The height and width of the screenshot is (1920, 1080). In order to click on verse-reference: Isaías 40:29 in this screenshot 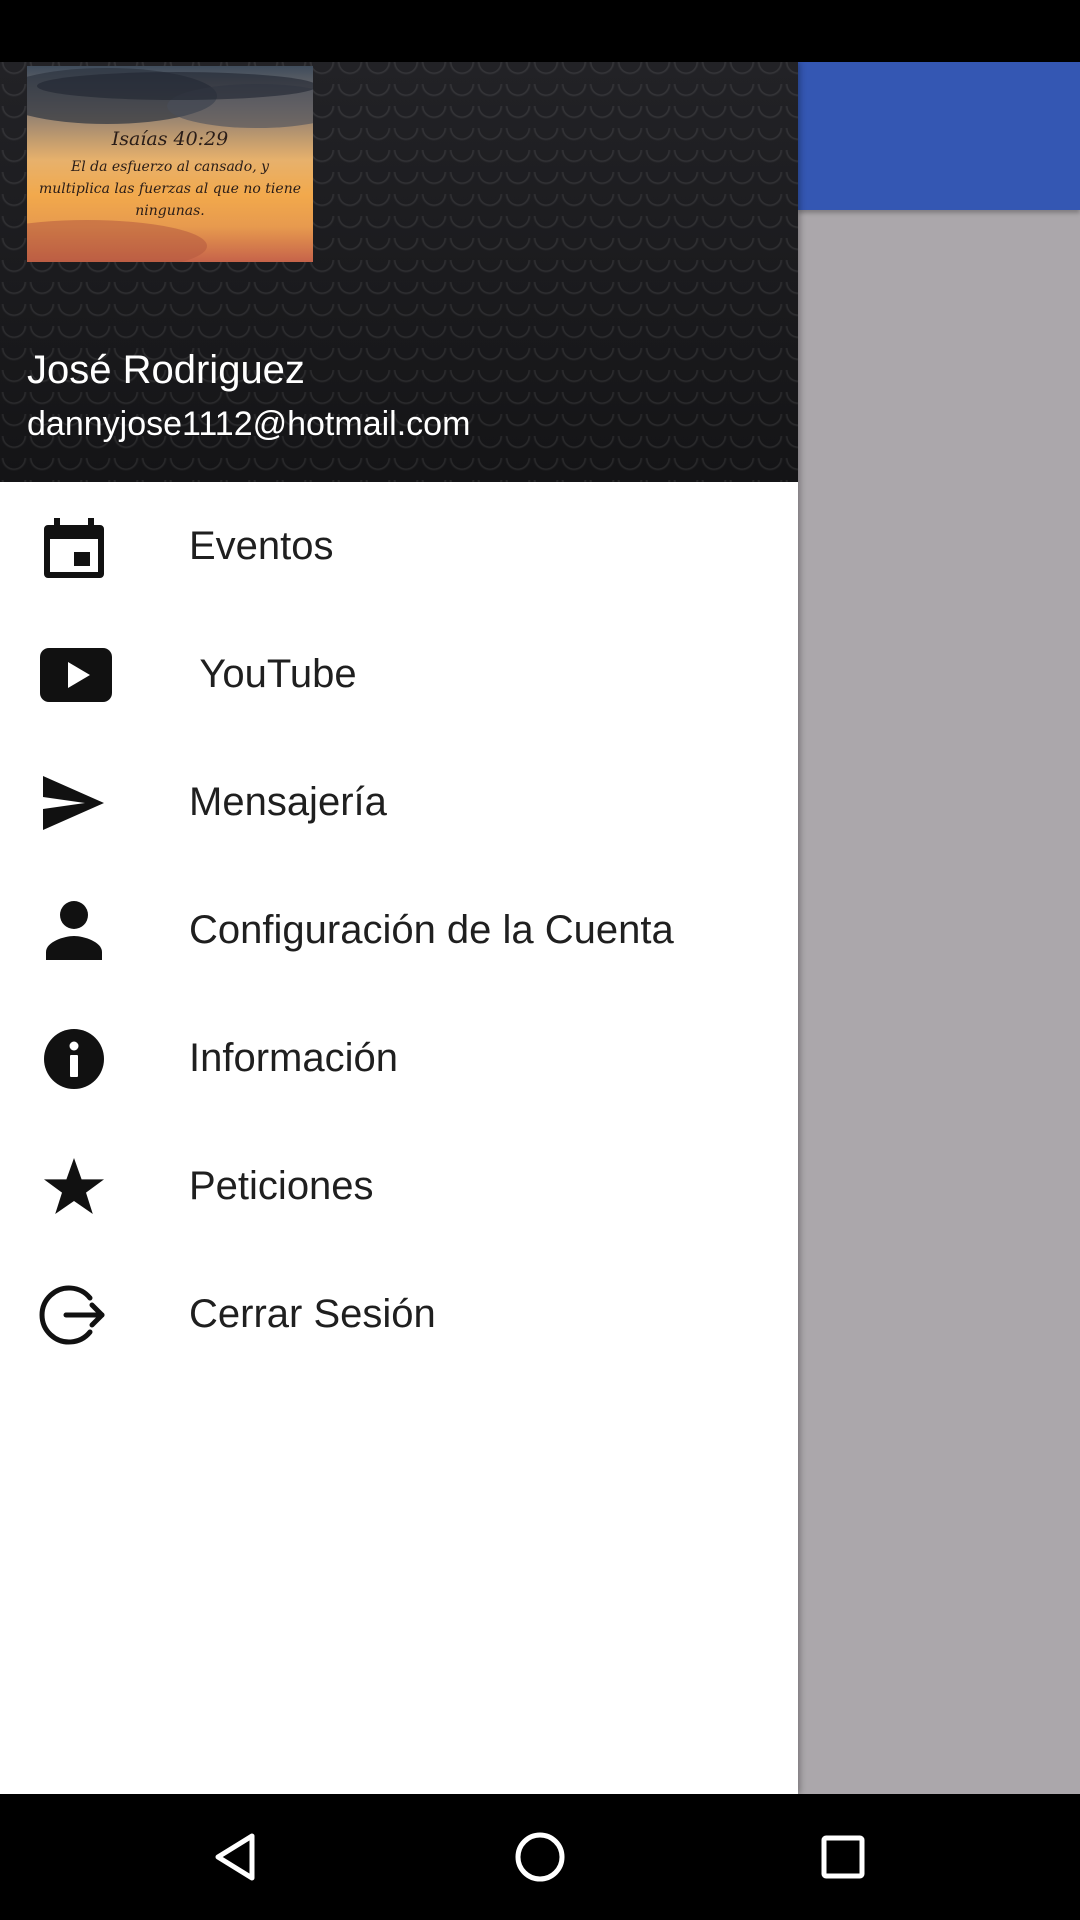, I will do `click(170, 139)`.